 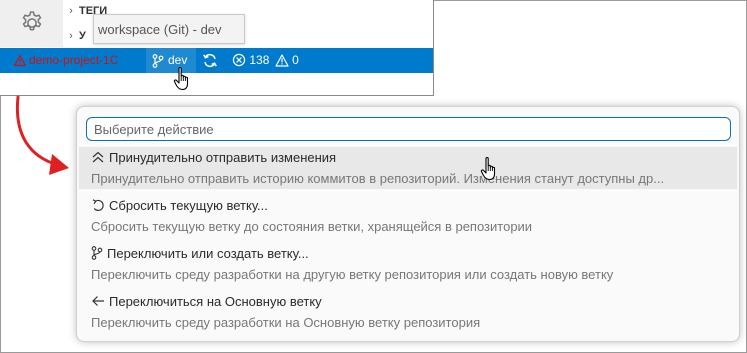 I want to click on activity-bar, so click(x=31, y=23).